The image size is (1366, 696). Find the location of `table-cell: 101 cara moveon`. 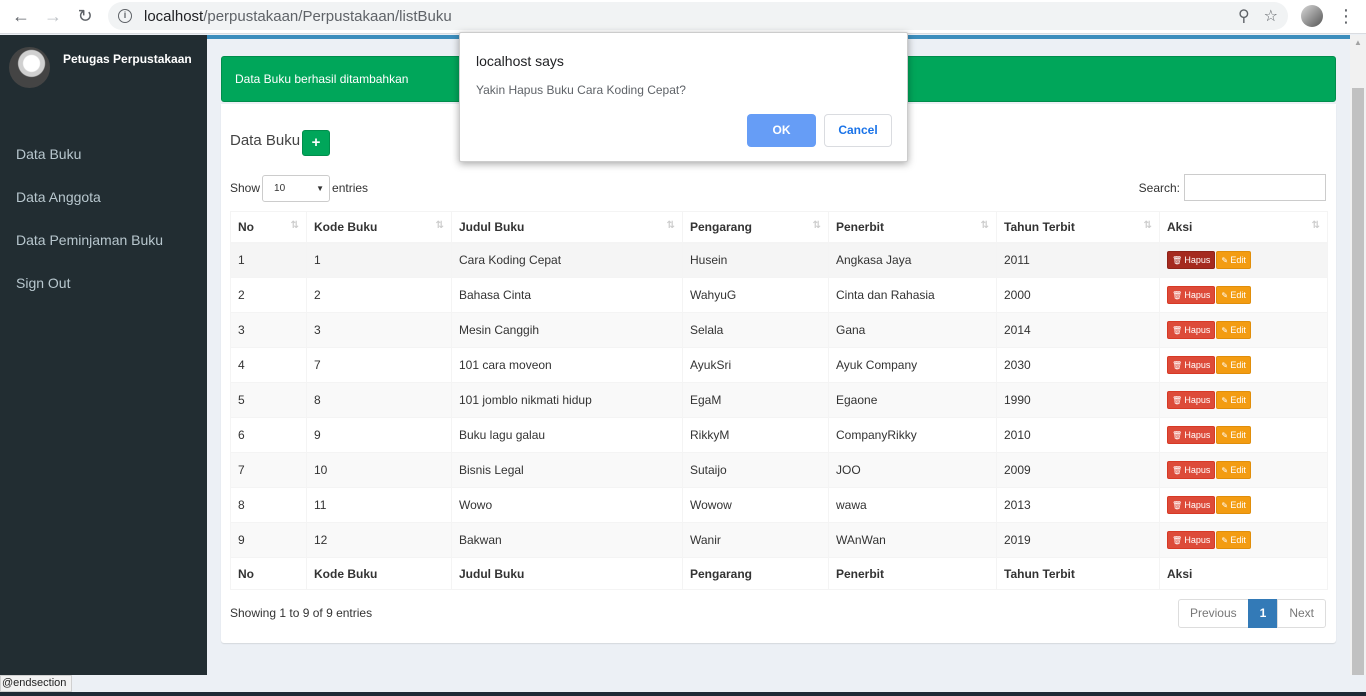

table-cell: 101 cara moveon is located at coordinates (567, 365).